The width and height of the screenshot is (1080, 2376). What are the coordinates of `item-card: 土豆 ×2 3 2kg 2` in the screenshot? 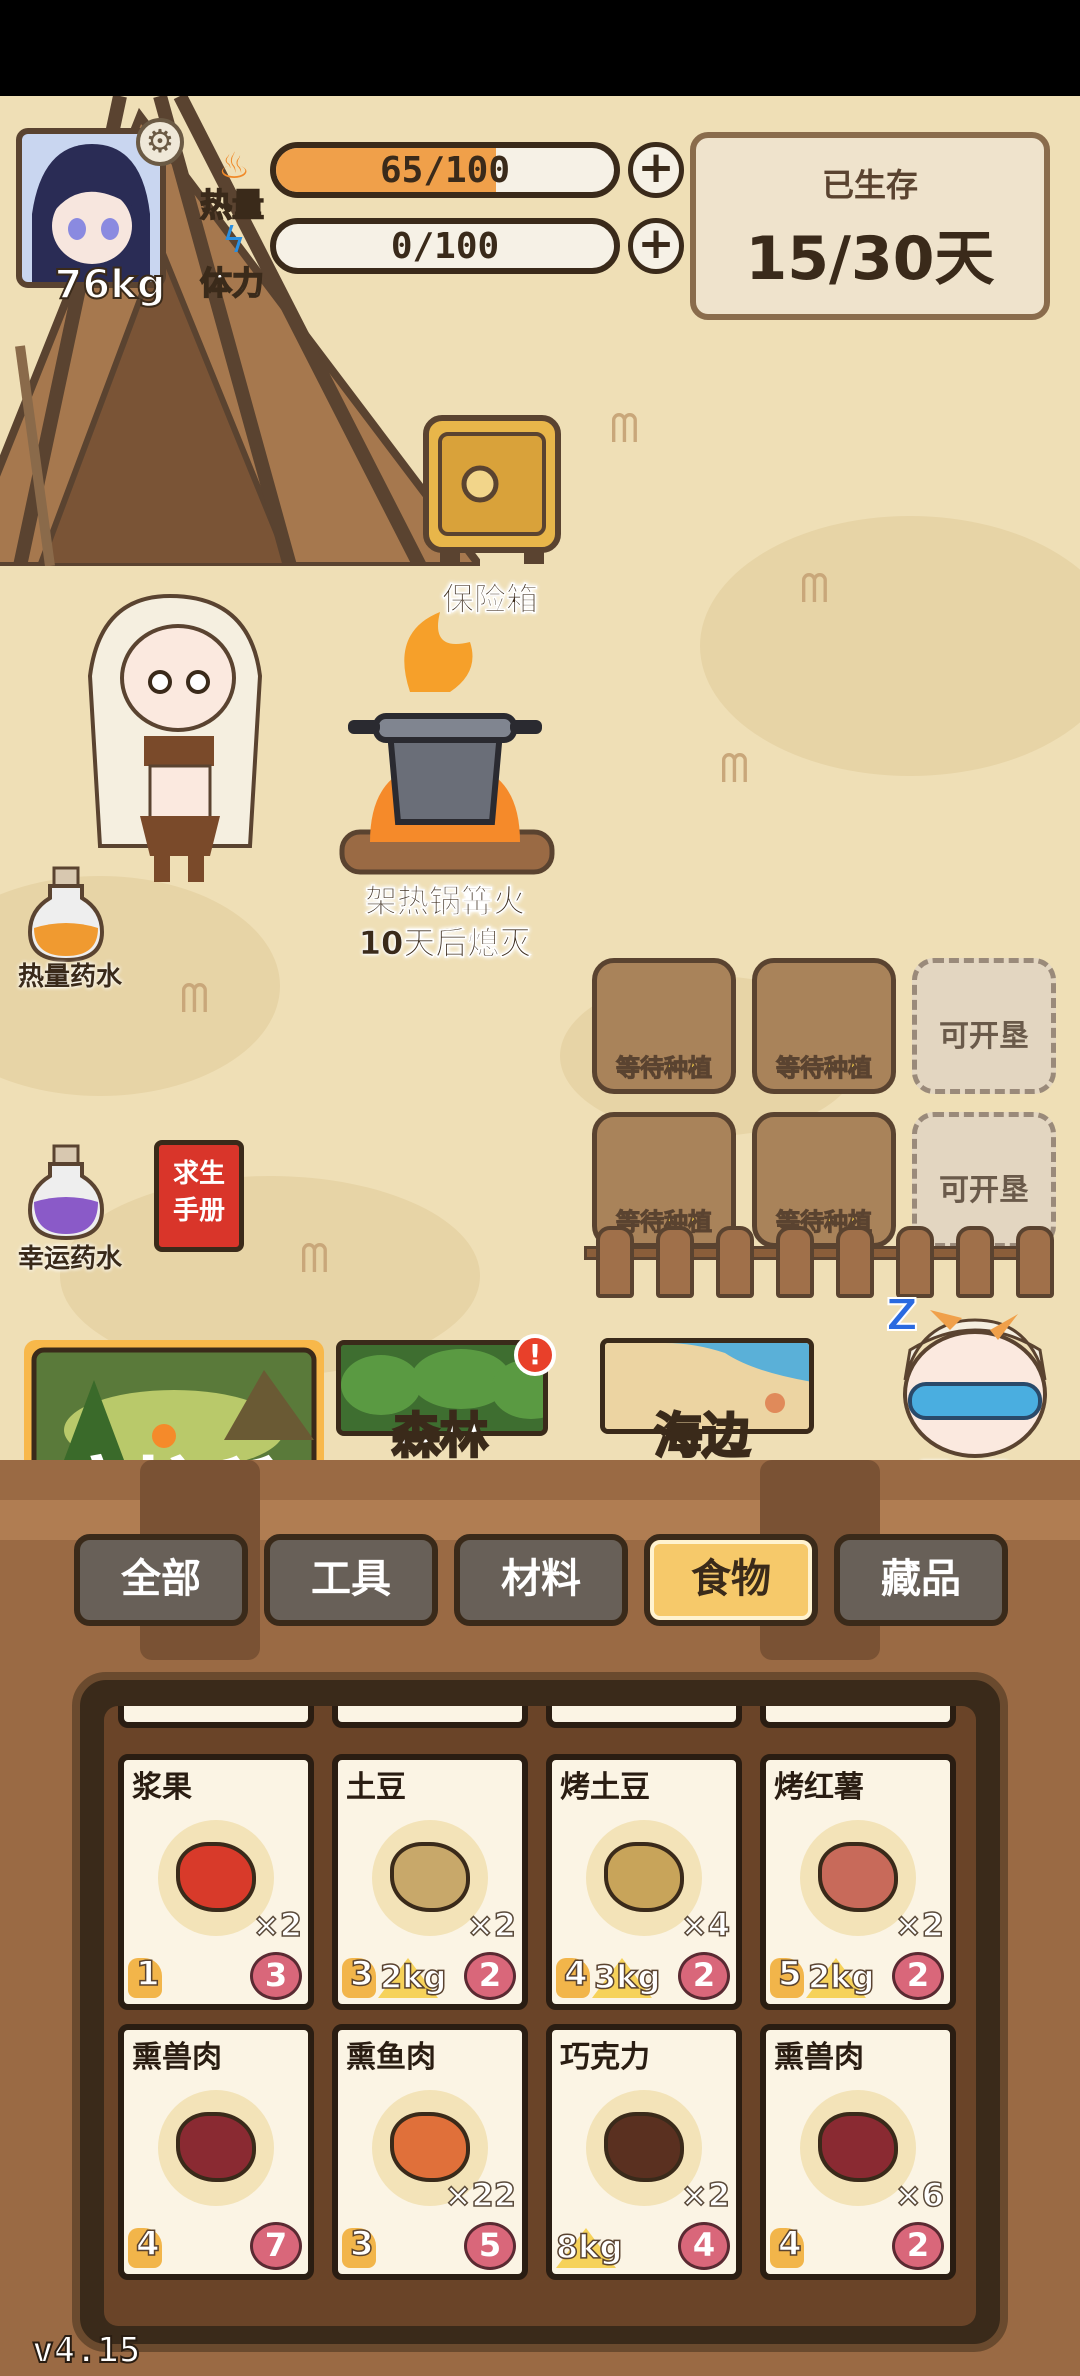 It's located at (430, 1882).